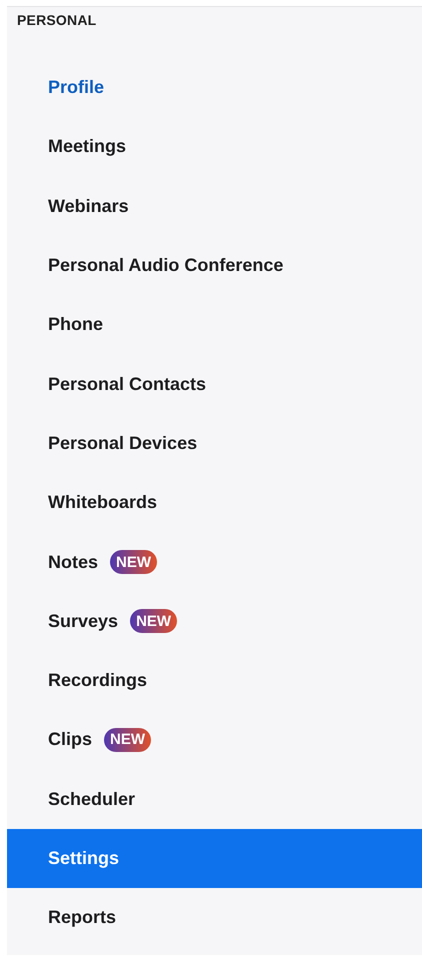 Image resolution: width=422 pixels, height=962 pixels. What do you see at coordinates (214, 324) in the screenshot?
I see `sidebar-item: Phone` at bounding box center [214, 324].